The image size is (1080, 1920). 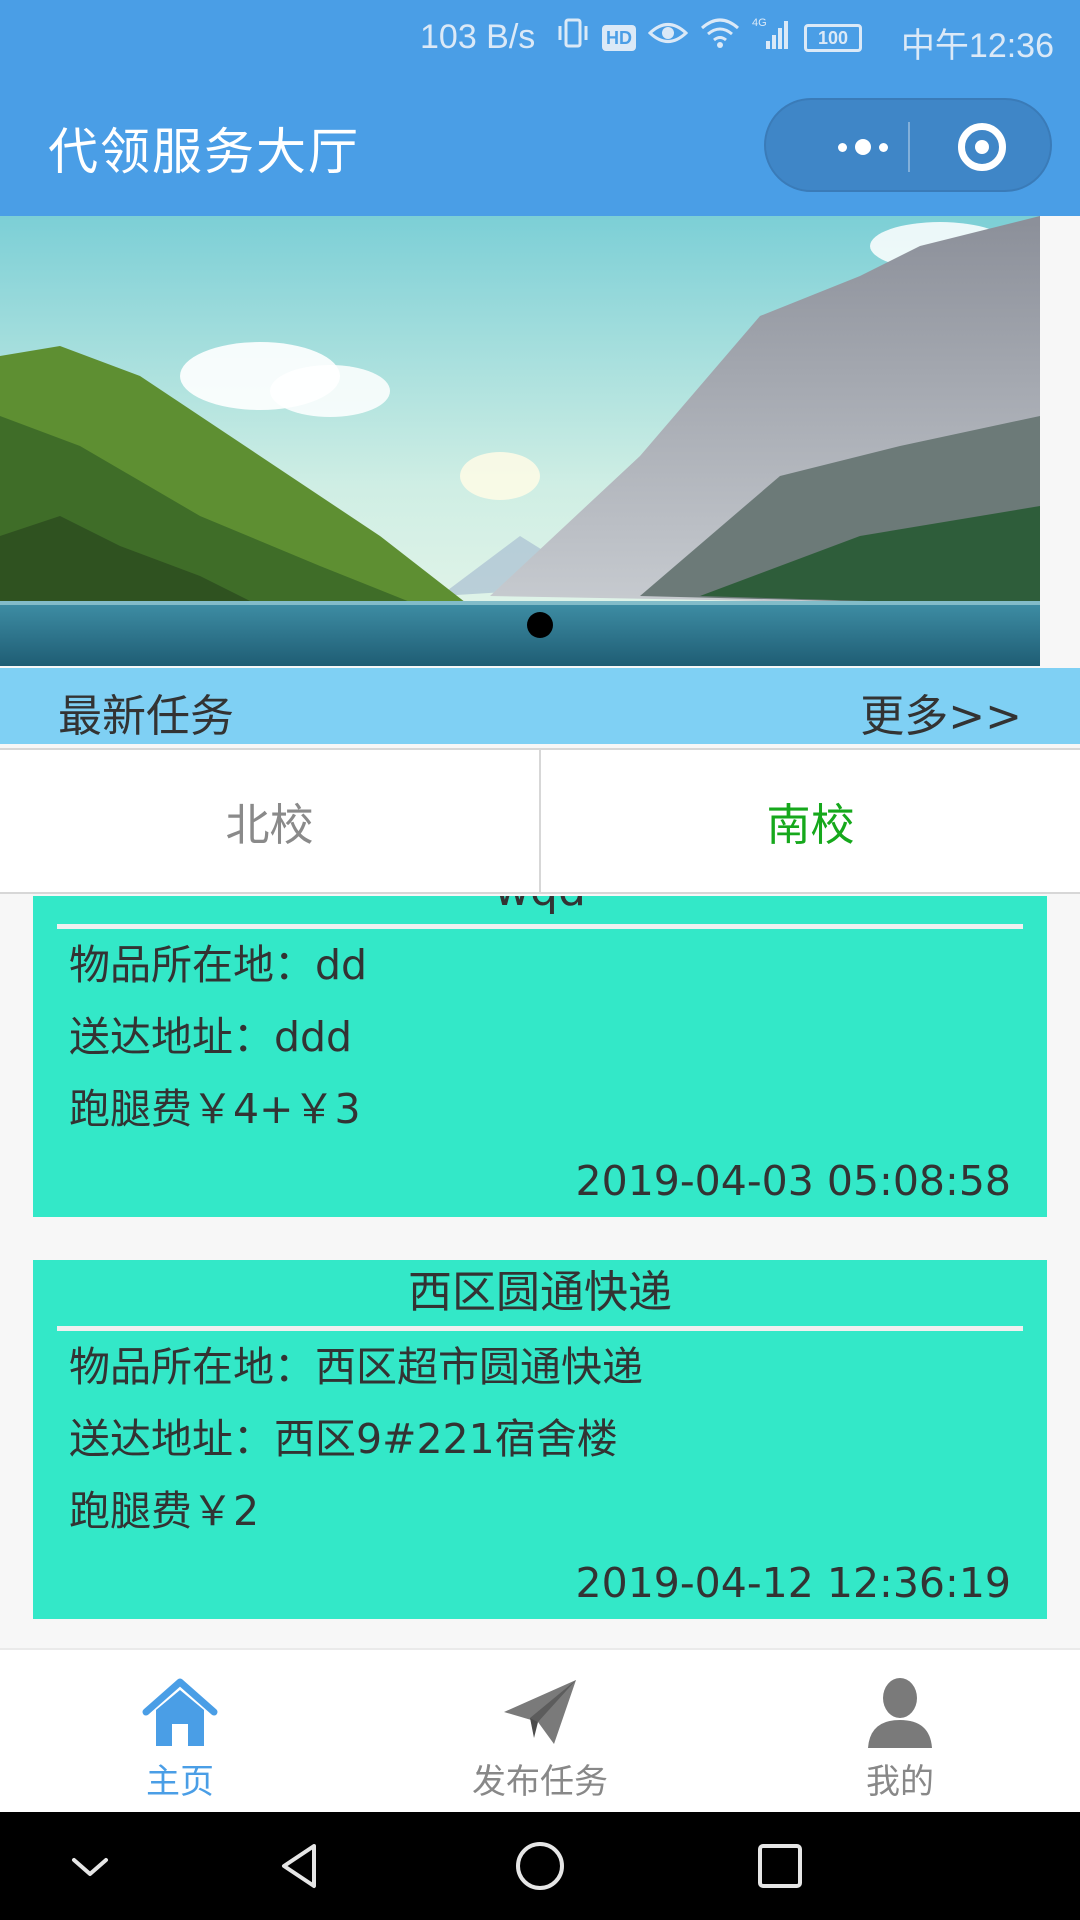 I want to click on user-icon, so click(x=900, y=1713).